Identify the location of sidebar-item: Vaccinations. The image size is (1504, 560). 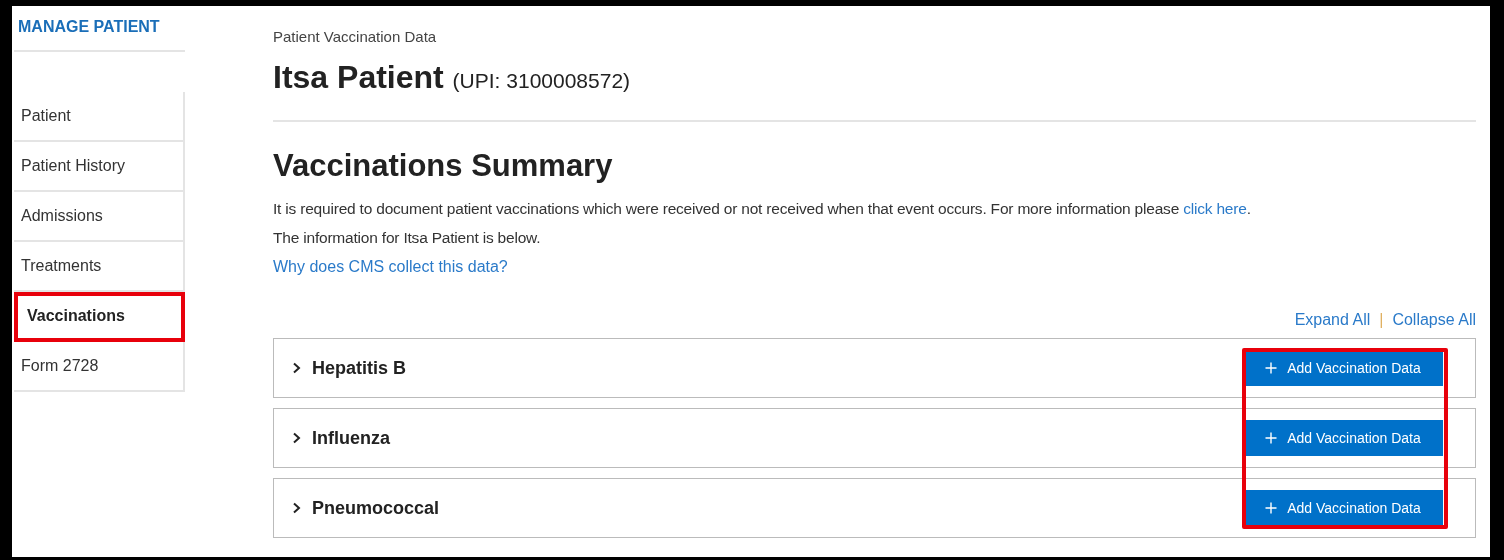
(99, 317).